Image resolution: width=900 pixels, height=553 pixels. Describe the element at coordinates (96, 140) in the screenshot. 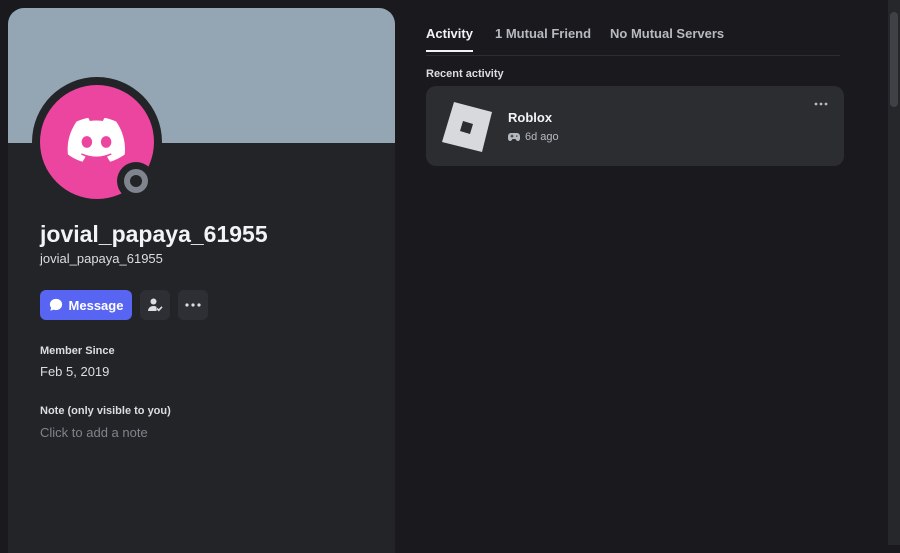

I see `discord-logo-icon` at that location.